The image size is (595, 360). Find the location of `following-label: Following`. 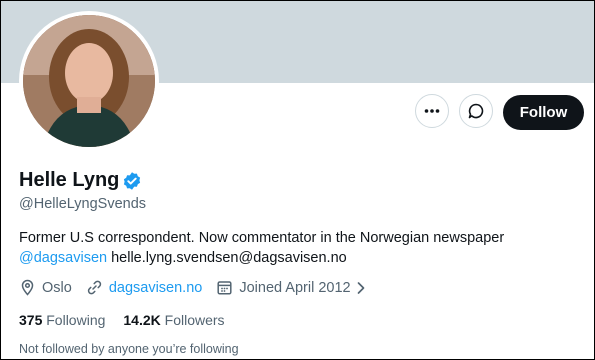

following-label: Following is located at coordinates (76, 320).